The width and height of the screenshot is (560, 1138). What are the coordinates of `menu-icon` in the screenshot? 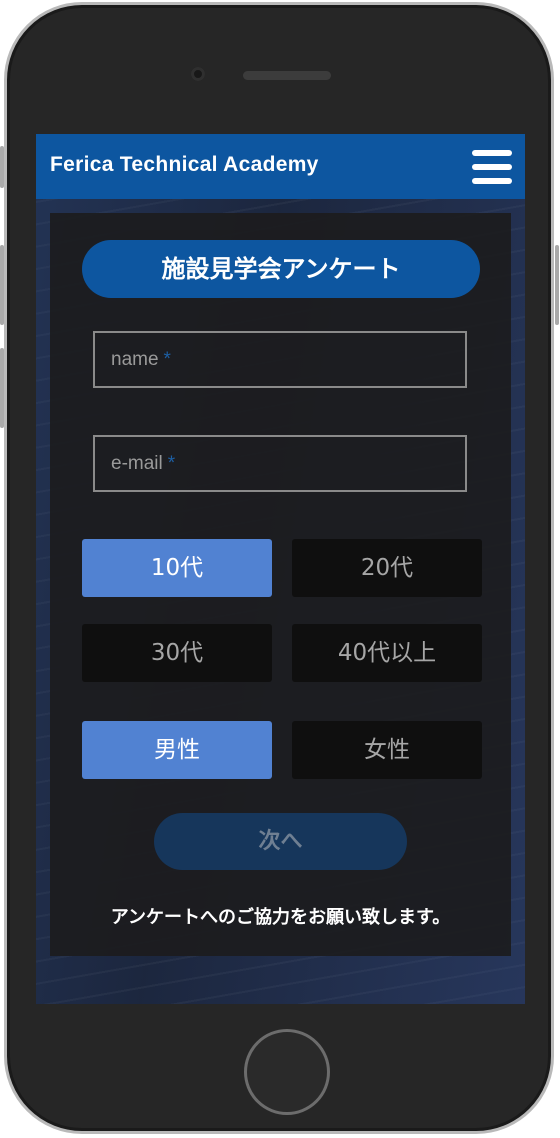 It's located at (492, 167).